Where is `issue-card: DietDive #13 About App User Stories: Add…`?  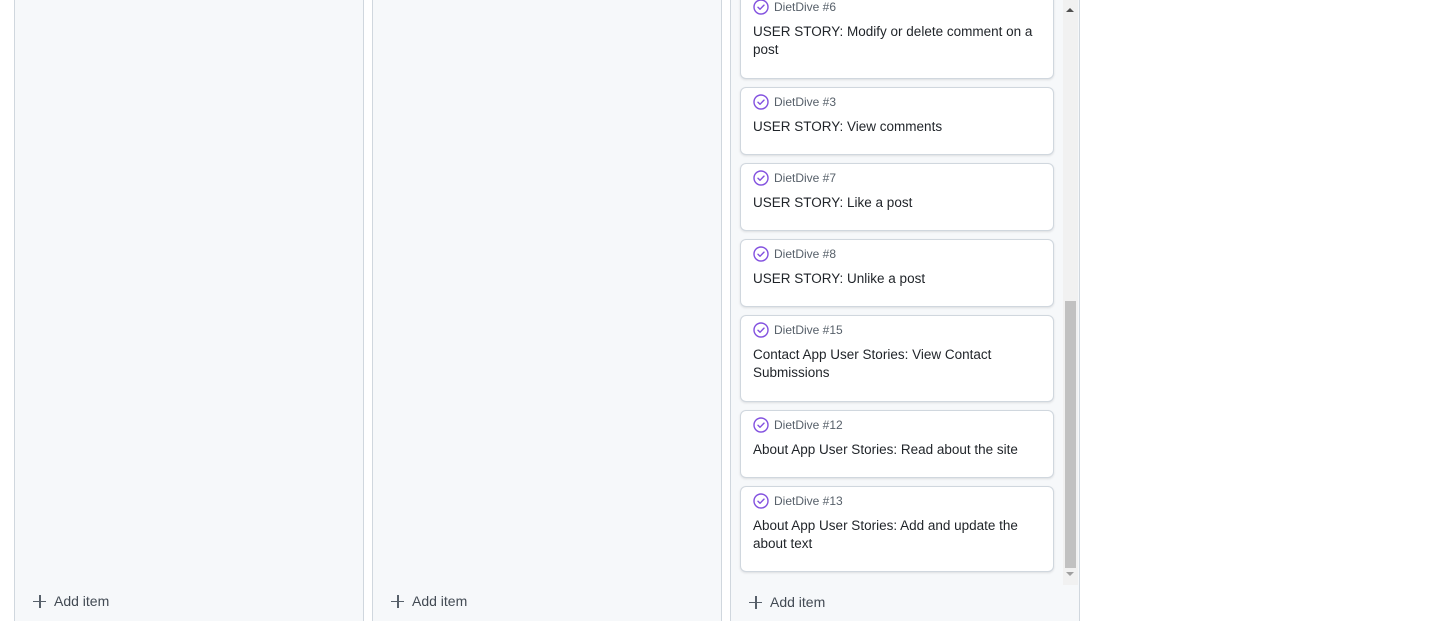 issue-card: DietDive #13 About App User Stories: Add… is located at coordinates (897, 529).